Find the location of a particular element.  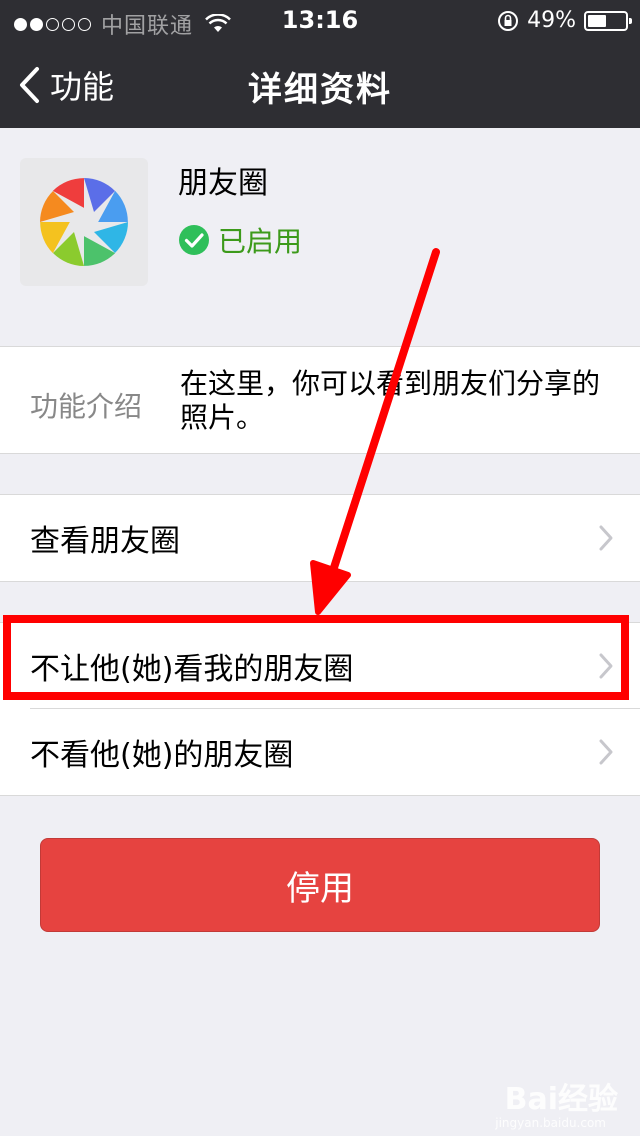

view-moments-group: 查看朋友圈 is located at coordinates (320, 538).